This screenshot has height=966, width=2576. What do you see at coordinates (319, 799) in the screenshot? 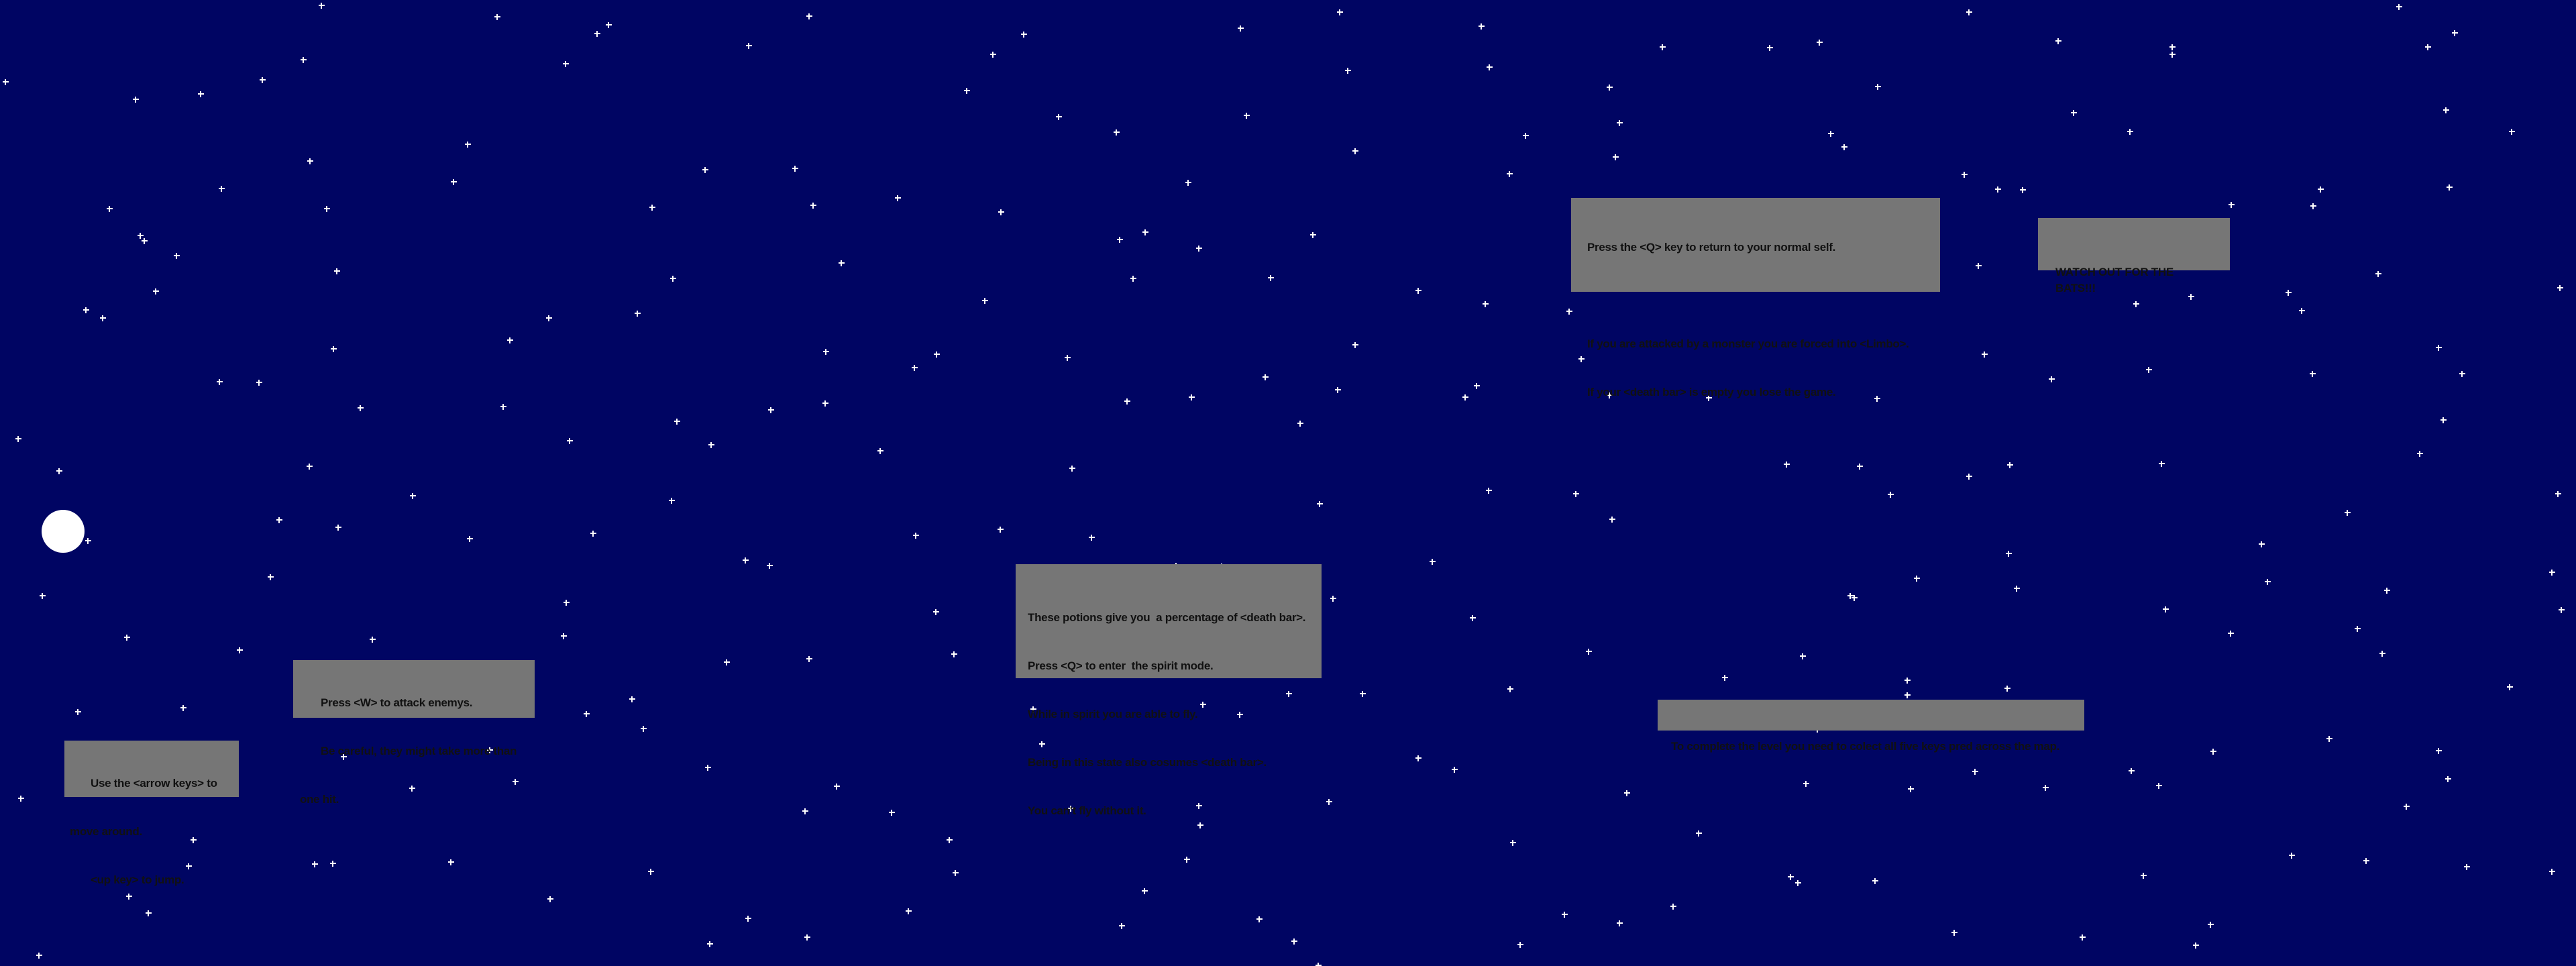
I see `sign-line: one hit.` at bounding box center [319, 799].